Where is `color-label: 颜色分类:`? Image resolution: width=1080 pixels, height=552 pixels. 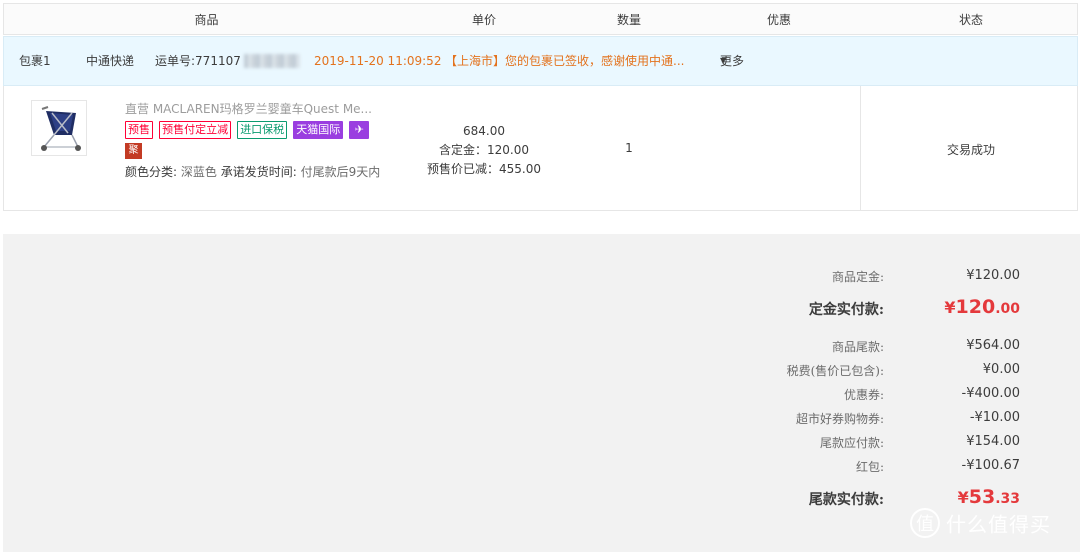 color-label: 颜色分类: is located at coordinates (151, 172).